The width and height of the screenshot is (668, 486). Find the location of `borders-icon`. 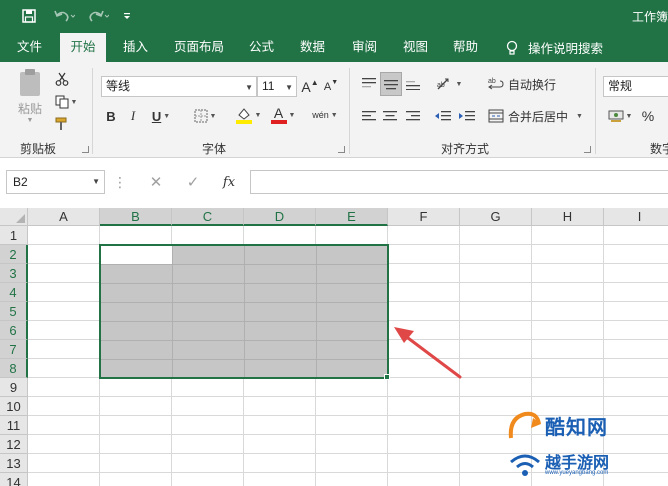

borders-icon is located at coordinates (201, 116).